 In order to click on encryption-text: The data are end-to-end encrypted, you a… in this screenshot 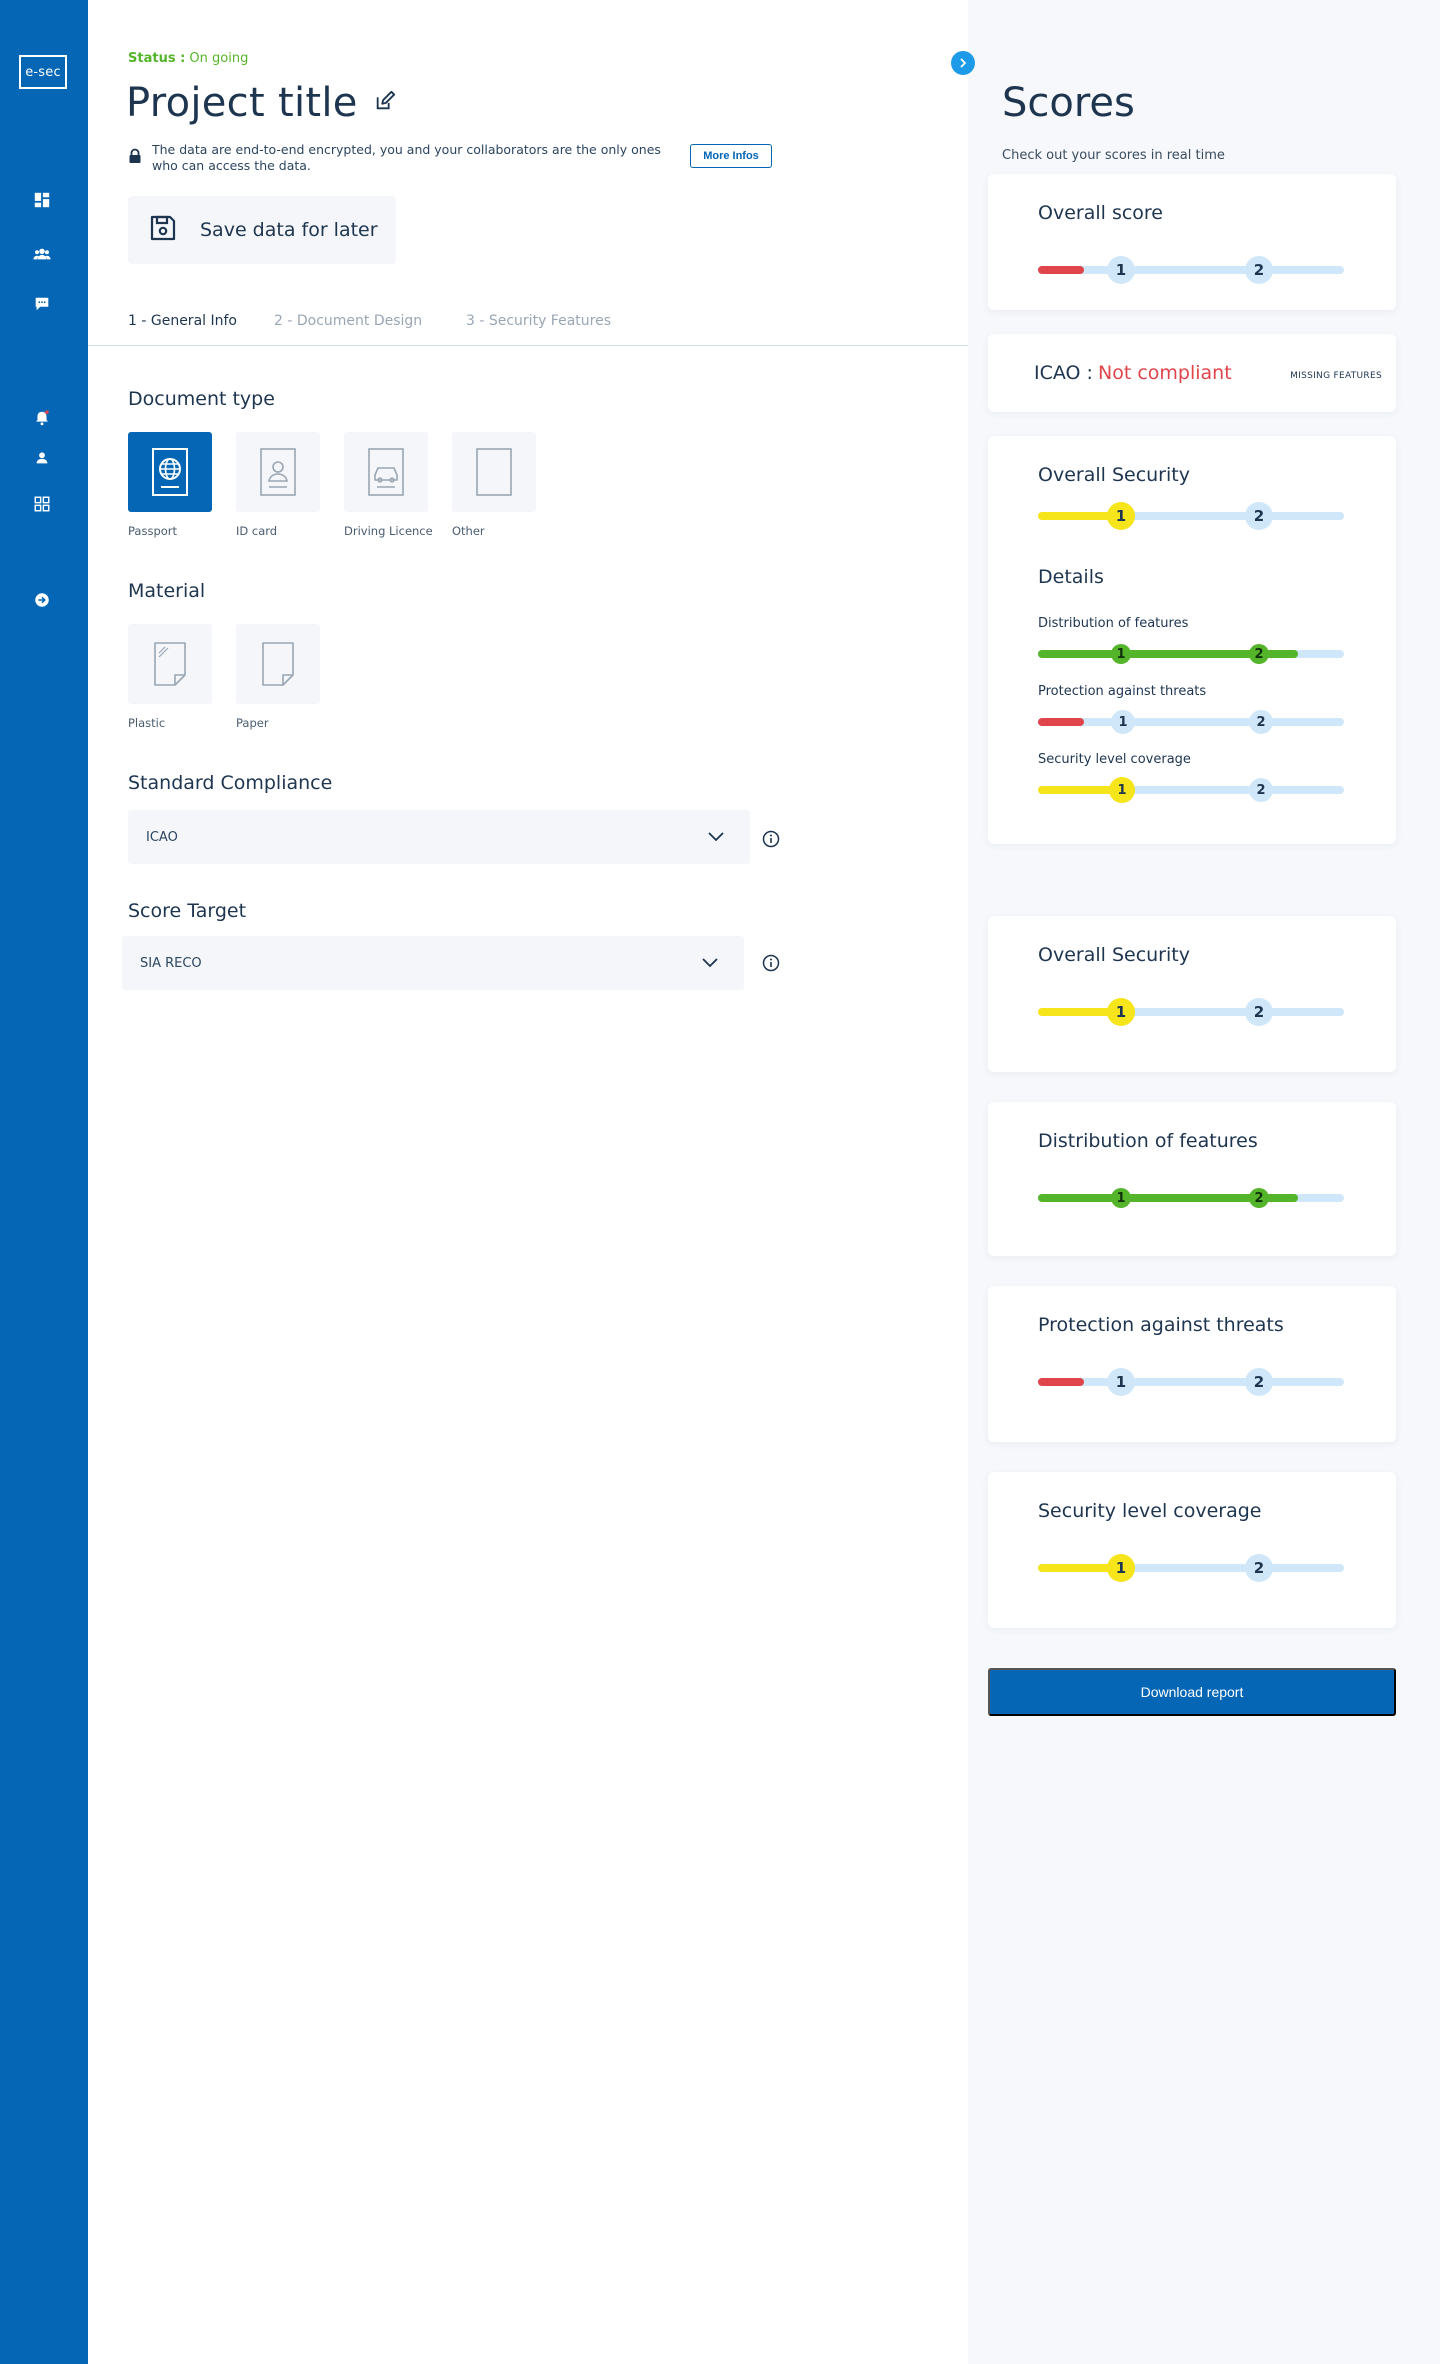, I will do `click(406, 157)`.